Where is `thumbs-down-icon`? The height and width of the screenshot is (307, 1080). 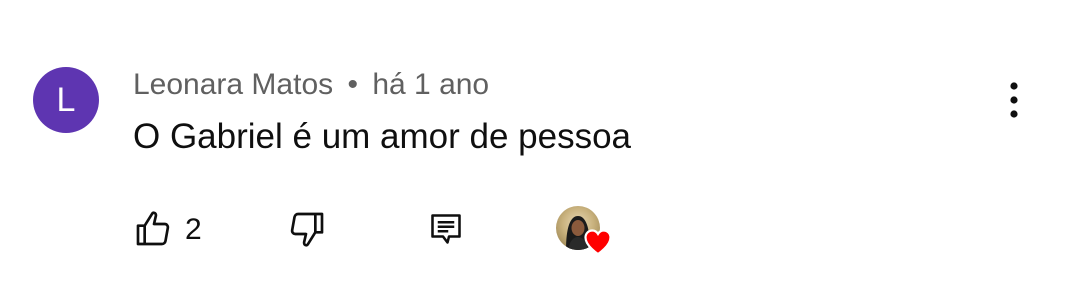
thumbs-down-icon is located at coordinates (307, 229).